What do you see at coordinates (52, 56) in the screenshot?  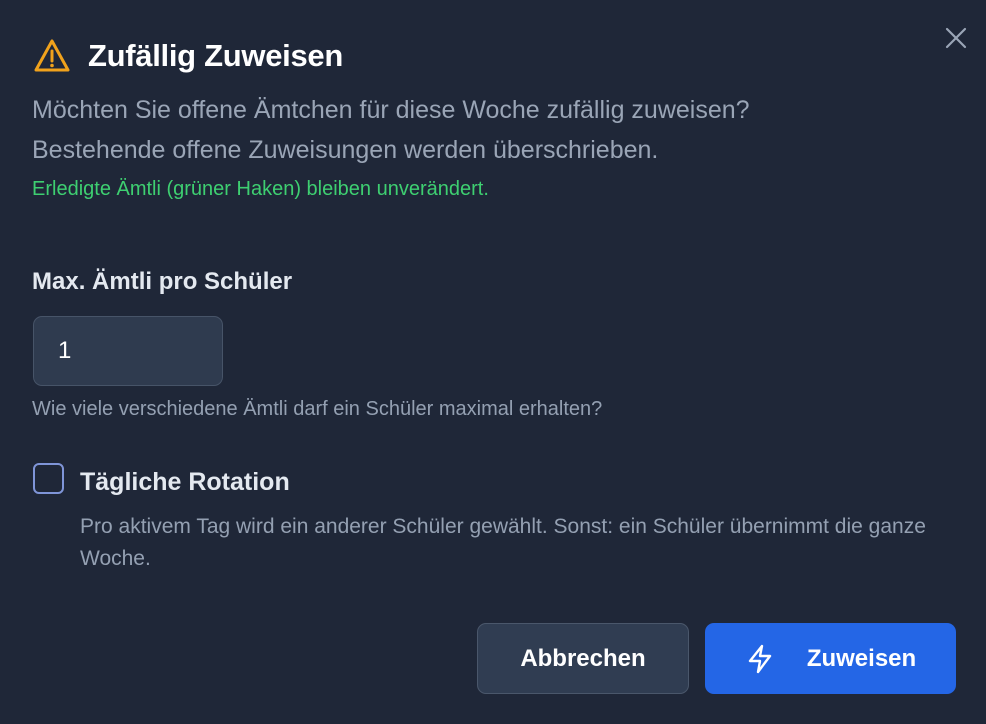 I see `warning-triangle-icon` at bounding box center [52, 56].